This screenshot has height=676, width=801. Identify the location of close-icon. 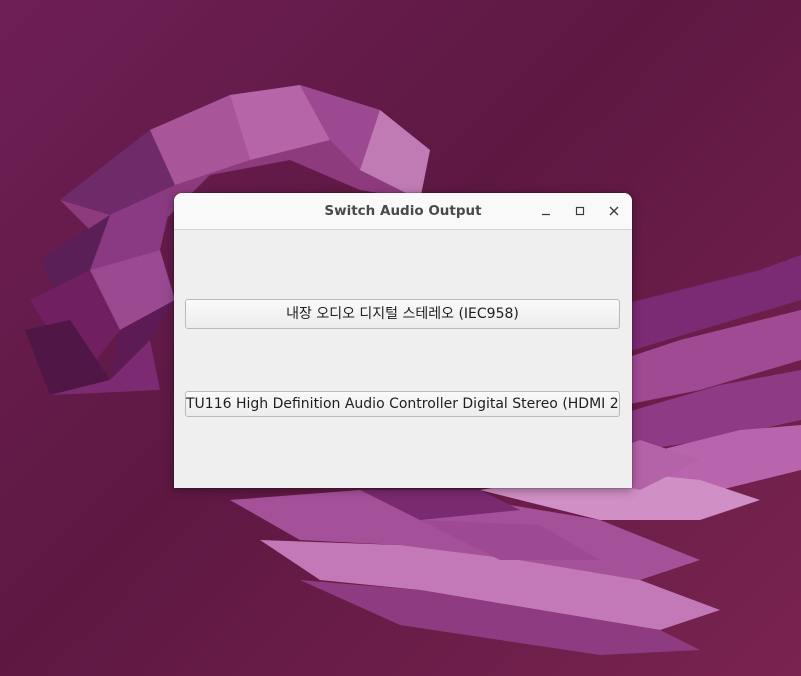
(614, 211).